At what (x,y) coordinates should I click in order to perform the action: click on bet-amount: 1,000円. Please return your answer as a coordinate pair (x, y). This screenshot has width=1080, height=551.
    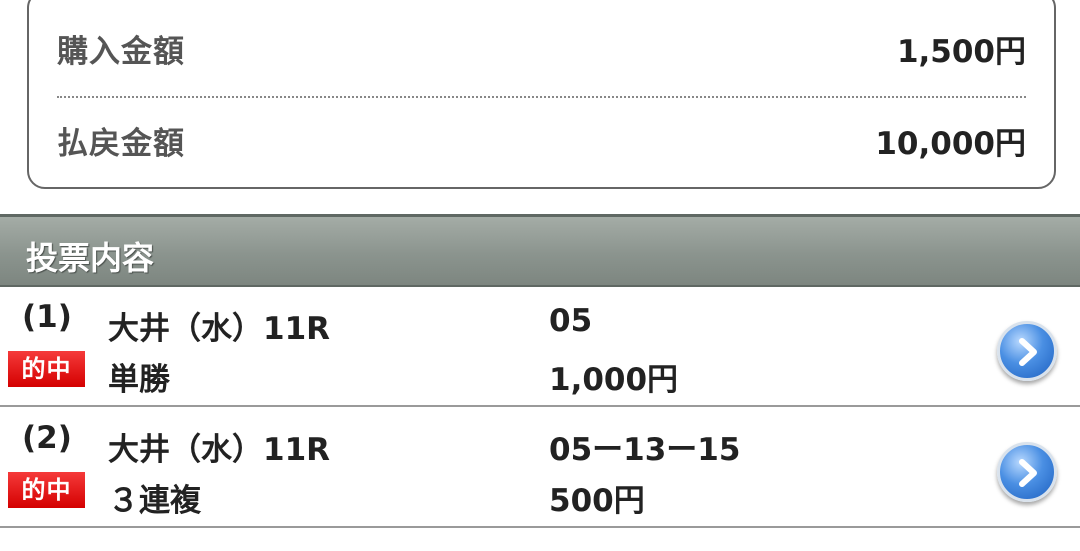
    Looking at the image, I should click on (614, 380).